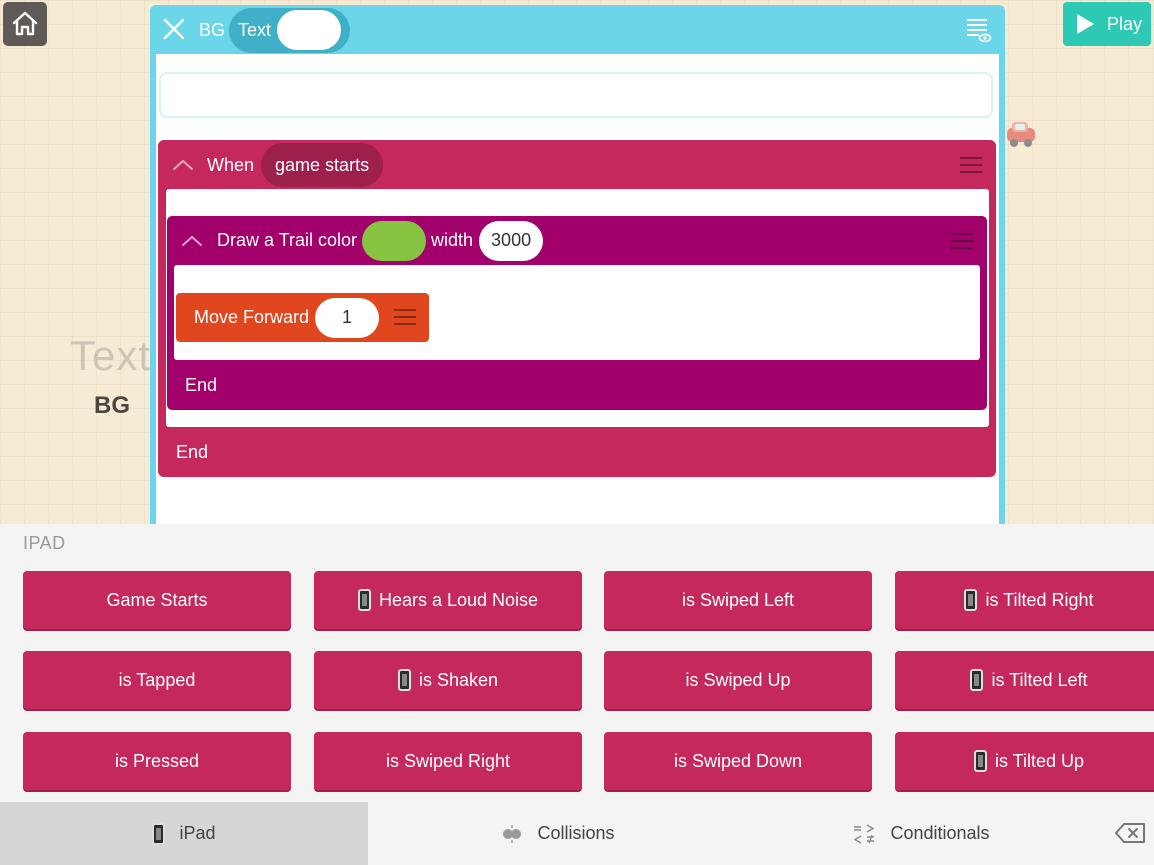 This screenshot has width=1154, height=865. I want to click on home-button, so click(25, 24).